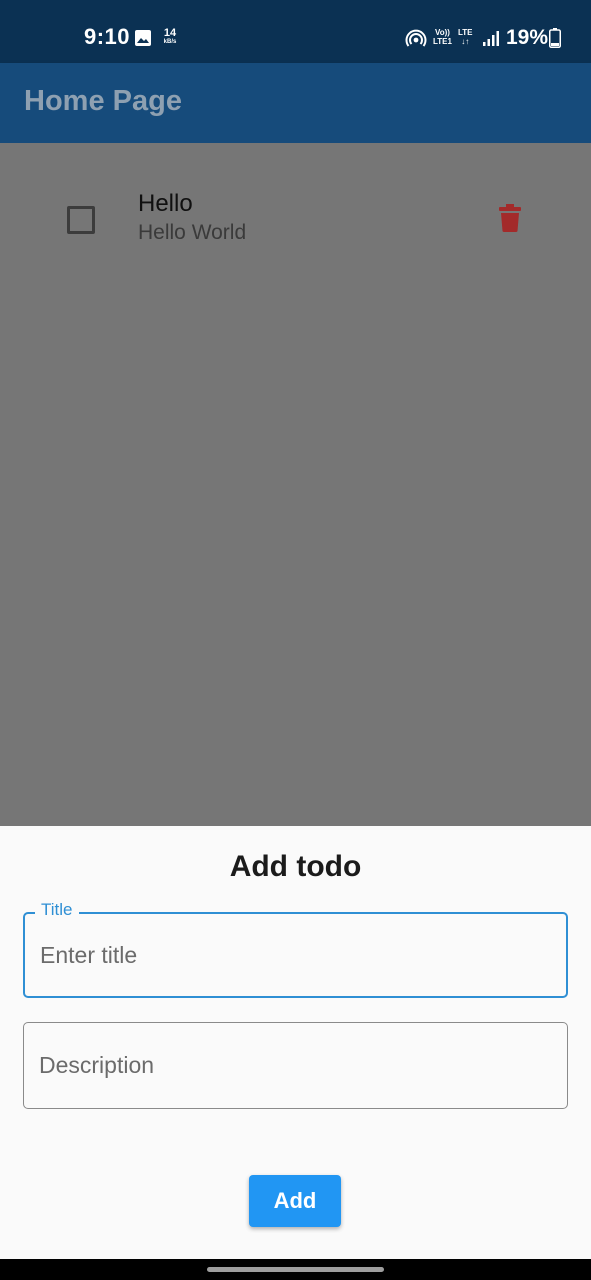 This screenshot has height=1280, width=591. I want to click on network-speed: 14 kB/s, so click(170, 36).